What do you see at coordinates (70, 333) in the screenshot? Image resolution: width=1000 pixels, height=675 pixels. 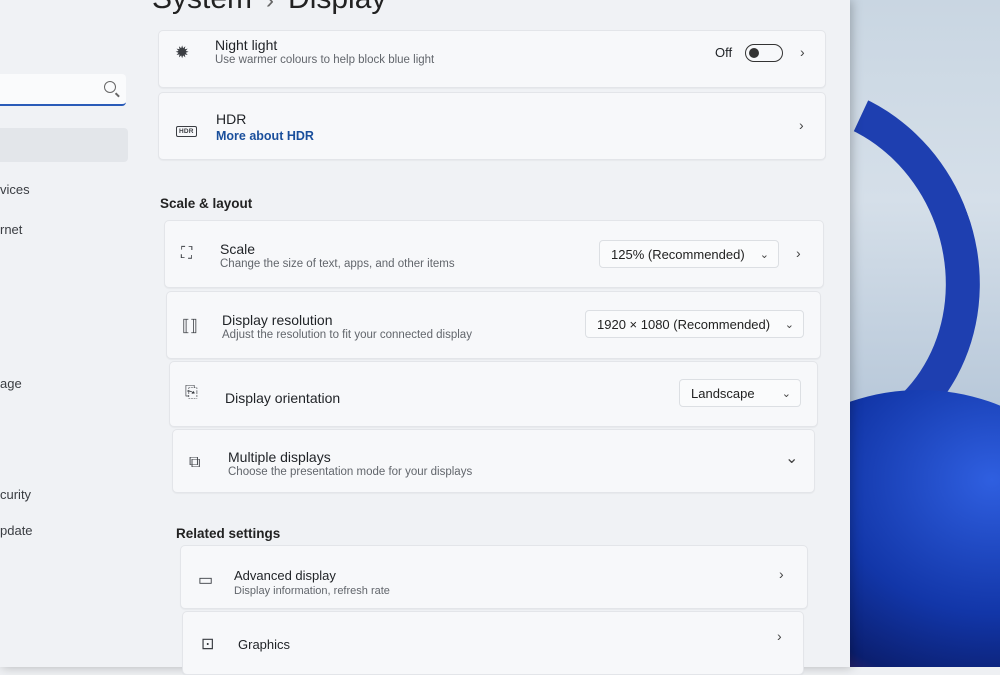 I see `sidebar: vices rnet age curity pdate` at bounding box center [70, 333].